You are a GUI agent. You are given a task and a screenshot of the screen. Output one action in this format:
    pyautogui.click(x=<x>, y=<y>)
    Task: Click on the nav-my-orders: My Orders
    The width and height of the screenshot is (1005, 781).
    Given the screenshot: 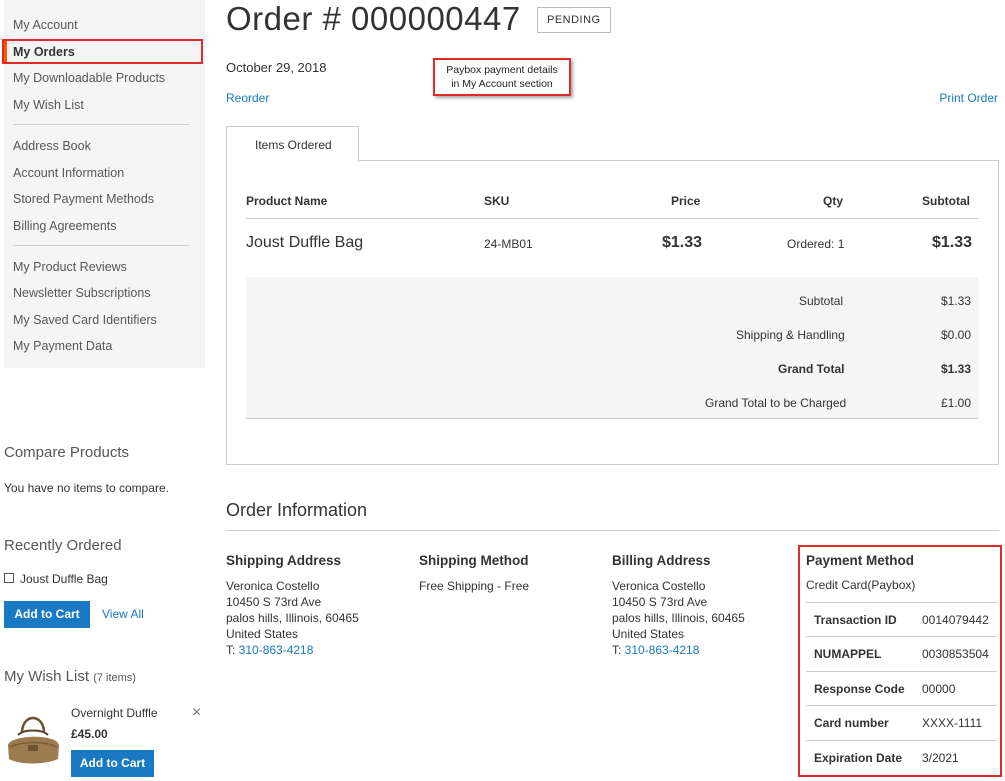 What is the action you would take?
    pyautogui.click(x=44, y=52)
    